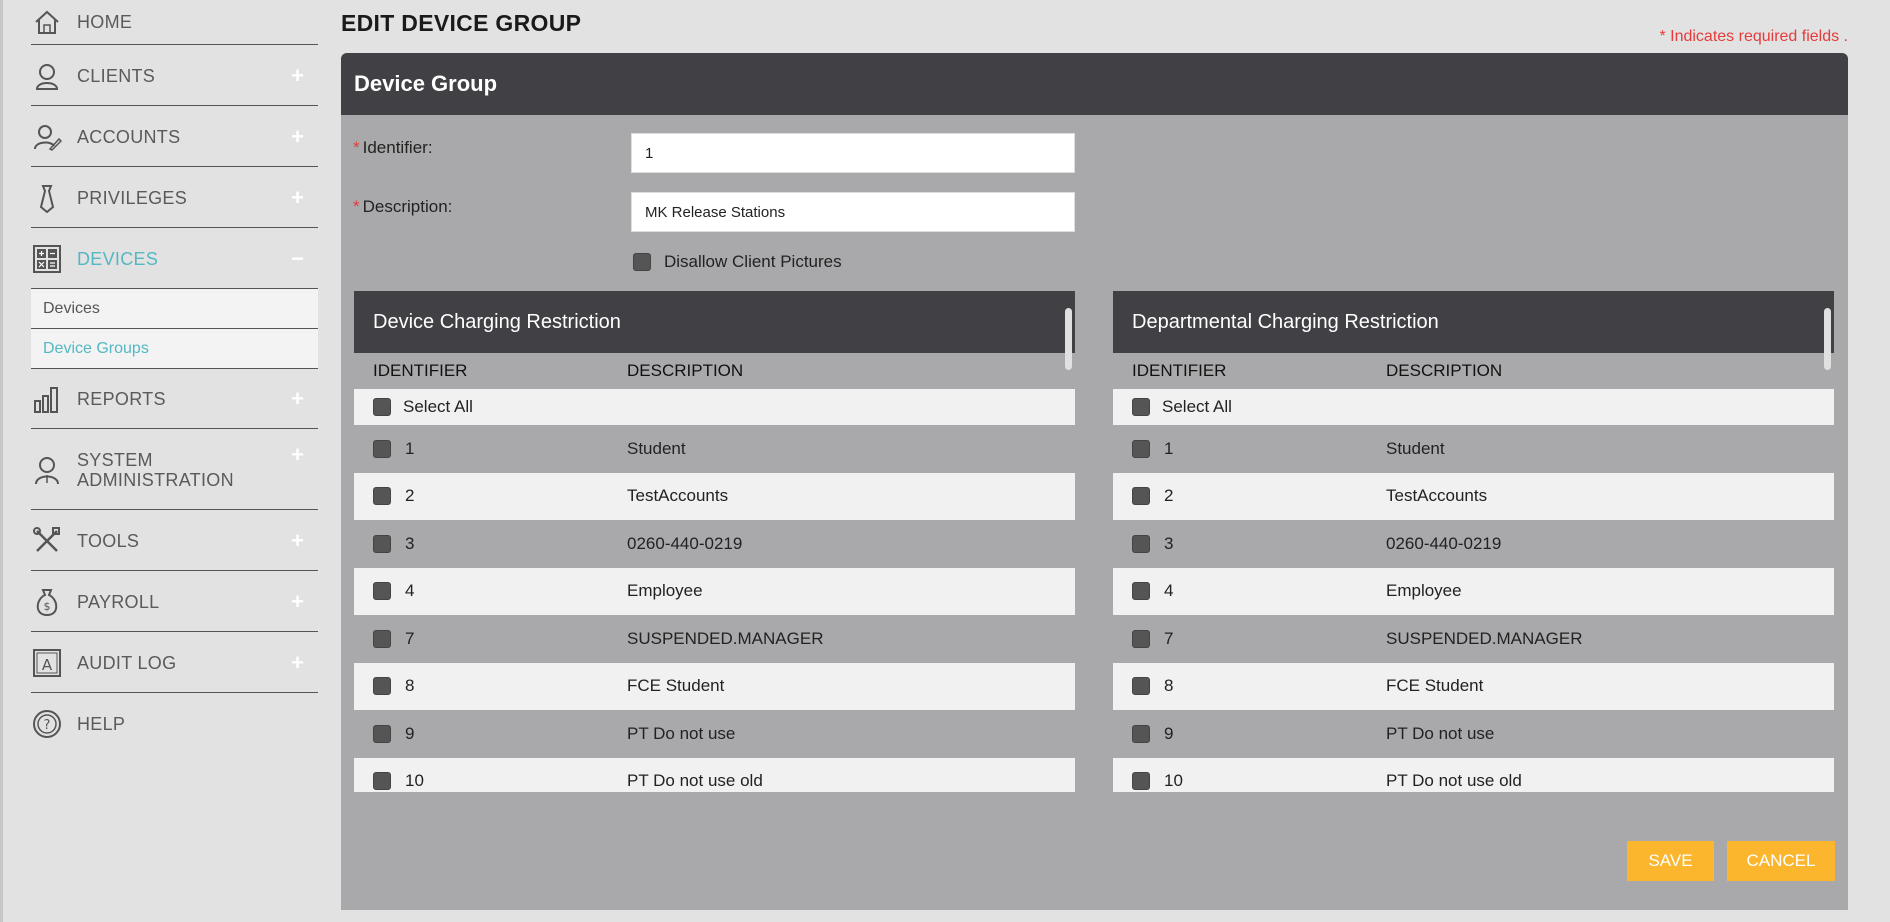 The image size is (1890, 922). Describe the element at coordinates (174, 399) in the screenshot. I see `nav-reports: REPORTS +` at that location.